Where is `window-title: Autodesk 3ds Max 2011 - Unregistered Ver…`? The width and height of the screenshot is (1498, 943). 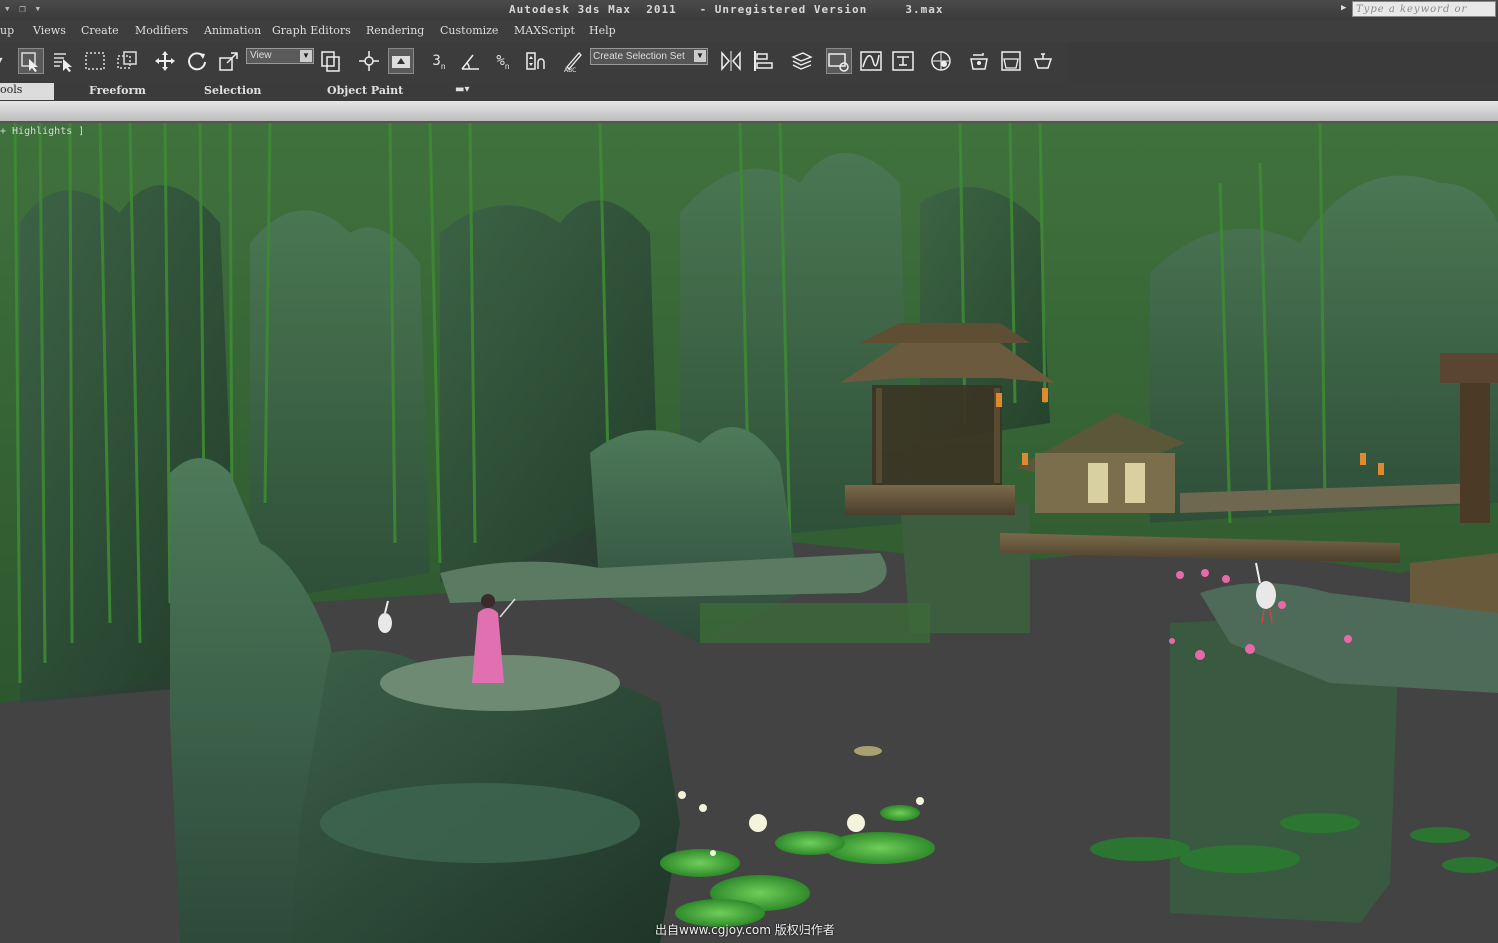
window-title: Autodesk 3ds Max 2011 - Unregistered Ver… is located at coordinates (726, 9).